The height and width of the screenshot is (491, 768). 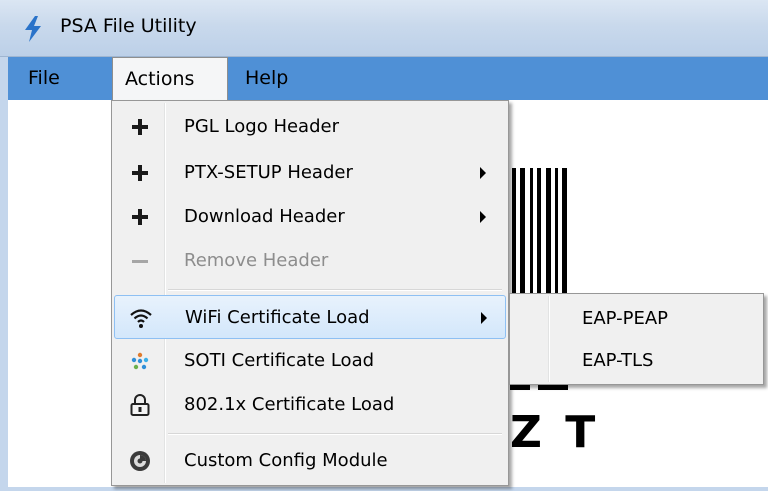 What do you see at coordinates (140, 361) in the screenshot?
I see `soti-icon` at bounding box center [140, 361].